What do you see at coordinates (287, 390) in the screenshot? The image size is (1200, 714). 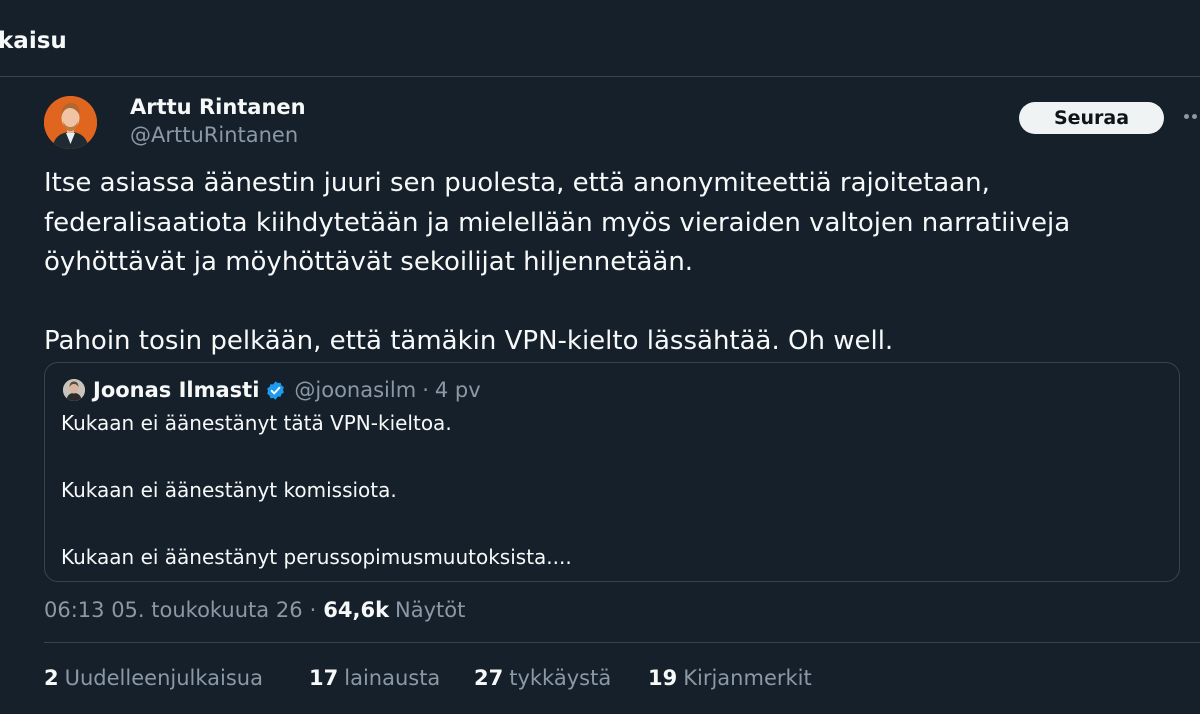 I see `quote-header: Joonas Ilmasti @joonasilm · 4 pv` at bounding box center [287, 390].